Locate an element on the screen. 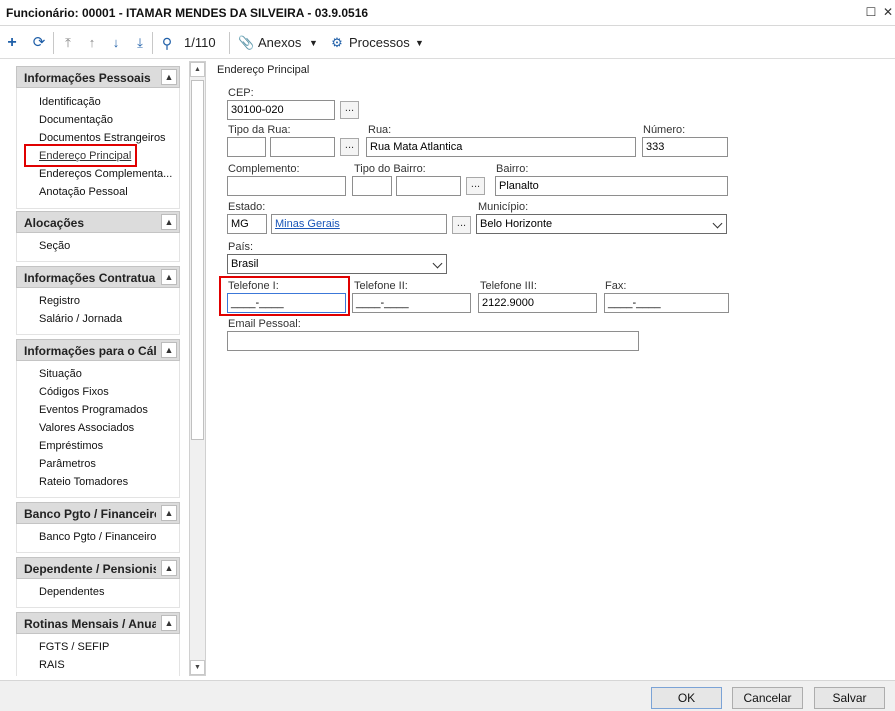 The width and height of the screenshot is (895, 711). refresh-icon: ⟳ is located at coordinates (39, 43).